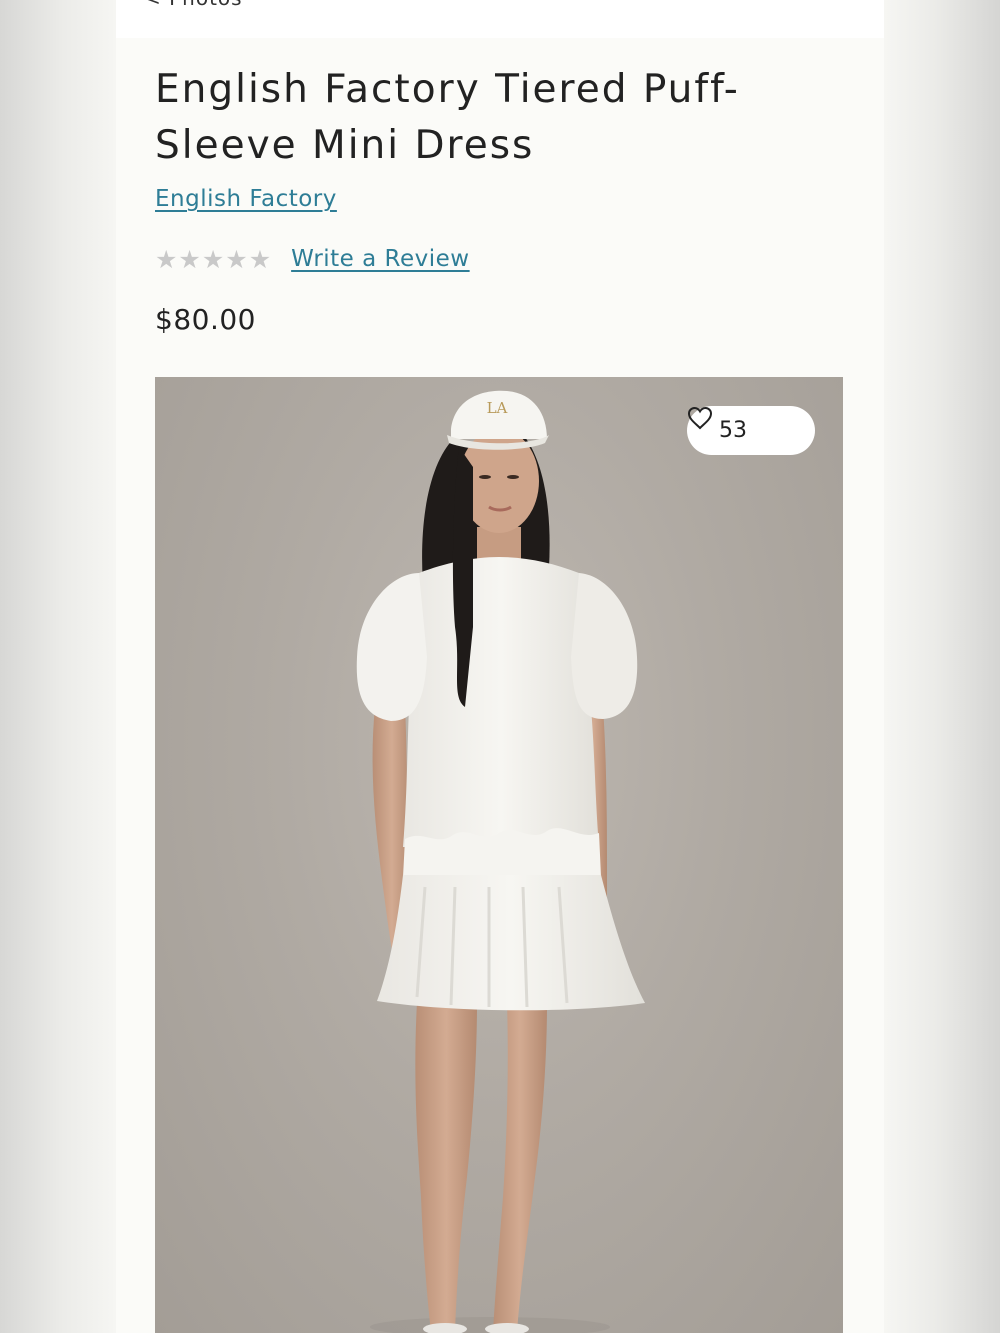 This screenshot has width=1000, height=1333. Describe the element at coordinates (942, 666) in the screenshot. I see `background-blur-right` at that location.